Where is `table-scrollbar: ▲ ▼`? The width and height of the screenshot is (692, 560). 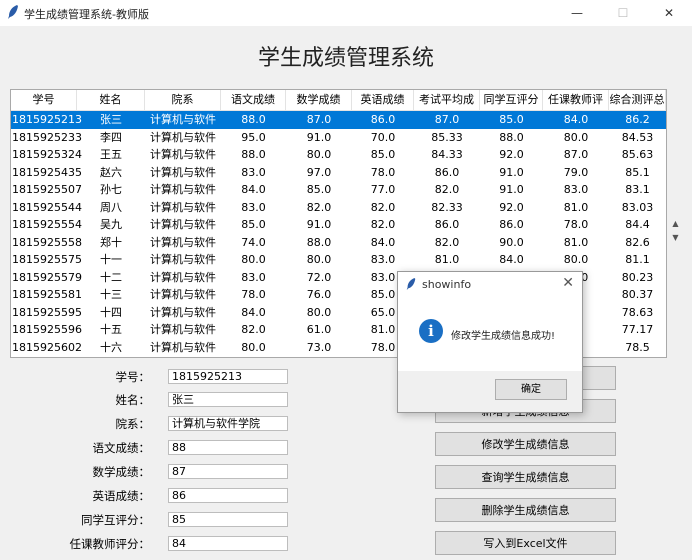 table-scrollbar: ▲ ▼ is located at coordinates (675, 222).